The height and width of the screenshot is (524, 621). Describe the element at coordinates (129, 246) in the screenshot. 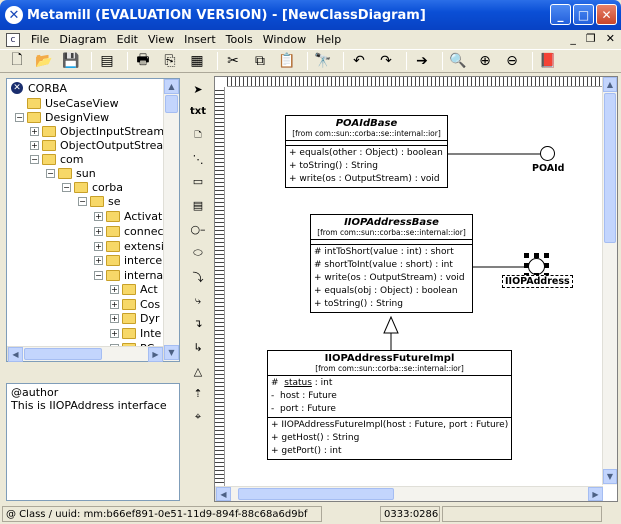

I see `tree-item-extension: + extensi` at that location.